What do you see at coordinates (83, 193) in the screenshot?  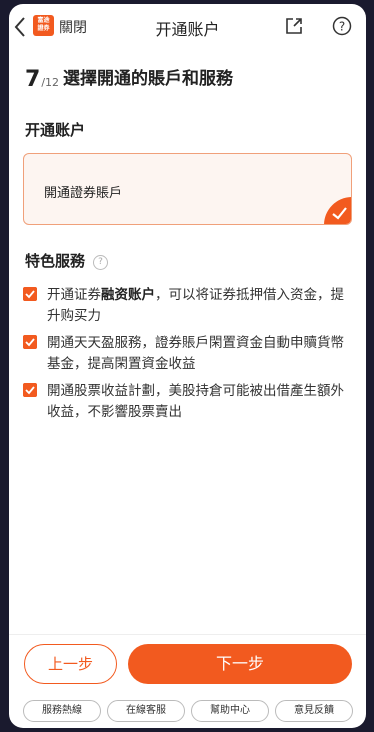 I see `account-card-label: 開通證券賬戶` at bounding box center [83, 193].